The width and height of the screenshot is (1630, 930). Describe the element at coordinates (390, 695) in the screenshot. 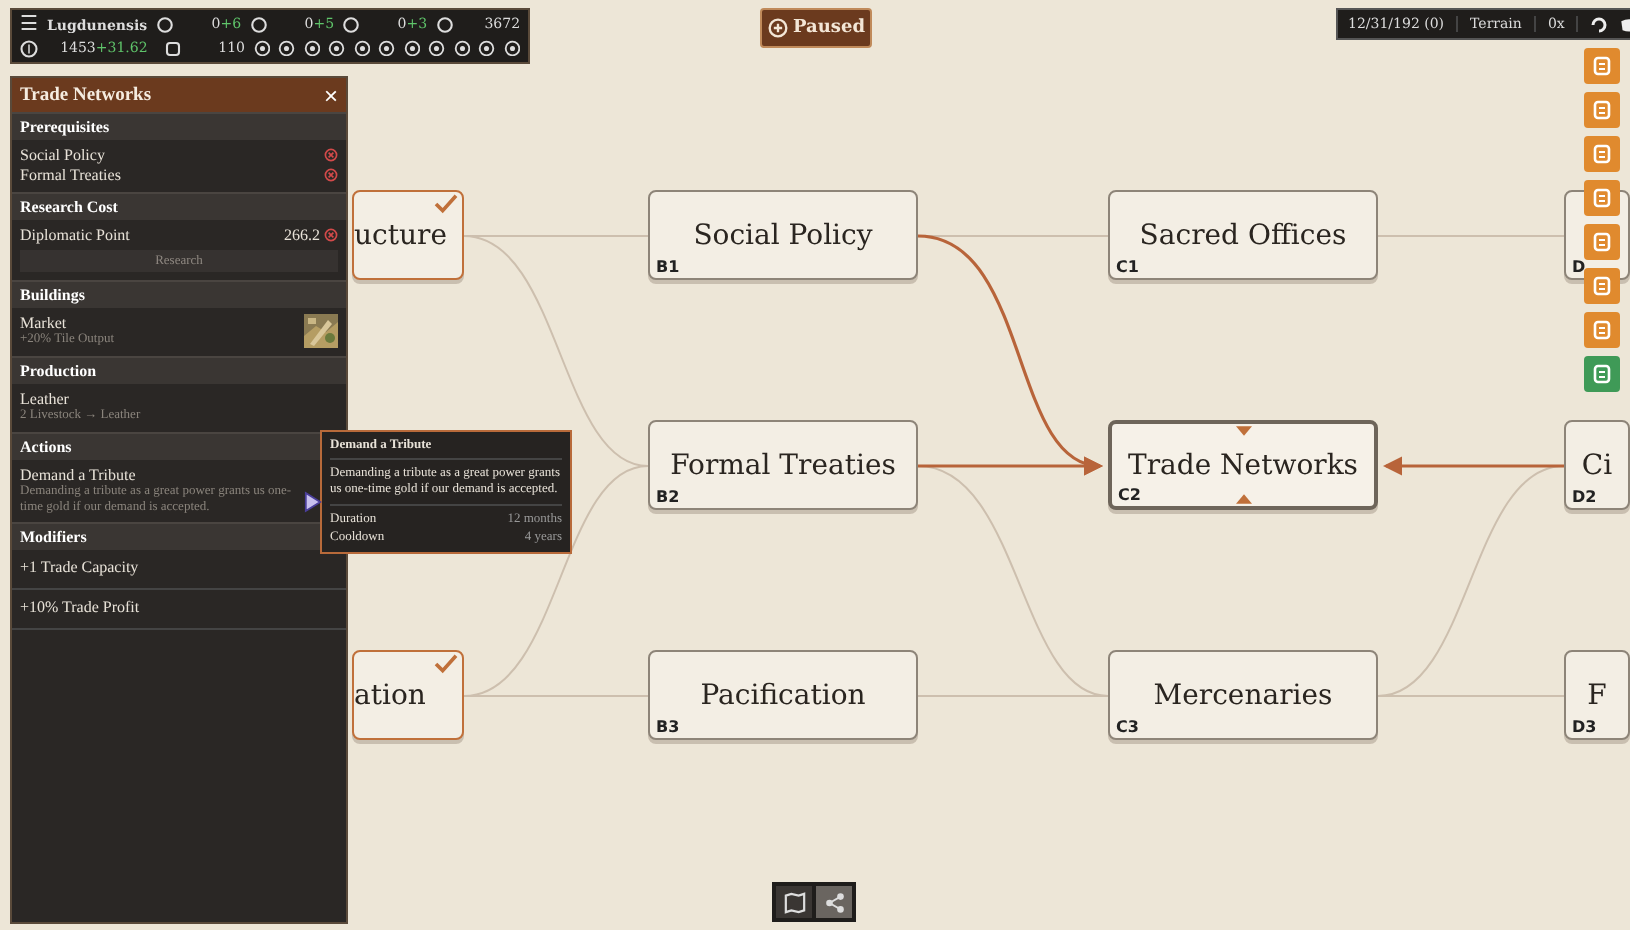

I see `tech-name: ation` at that location.